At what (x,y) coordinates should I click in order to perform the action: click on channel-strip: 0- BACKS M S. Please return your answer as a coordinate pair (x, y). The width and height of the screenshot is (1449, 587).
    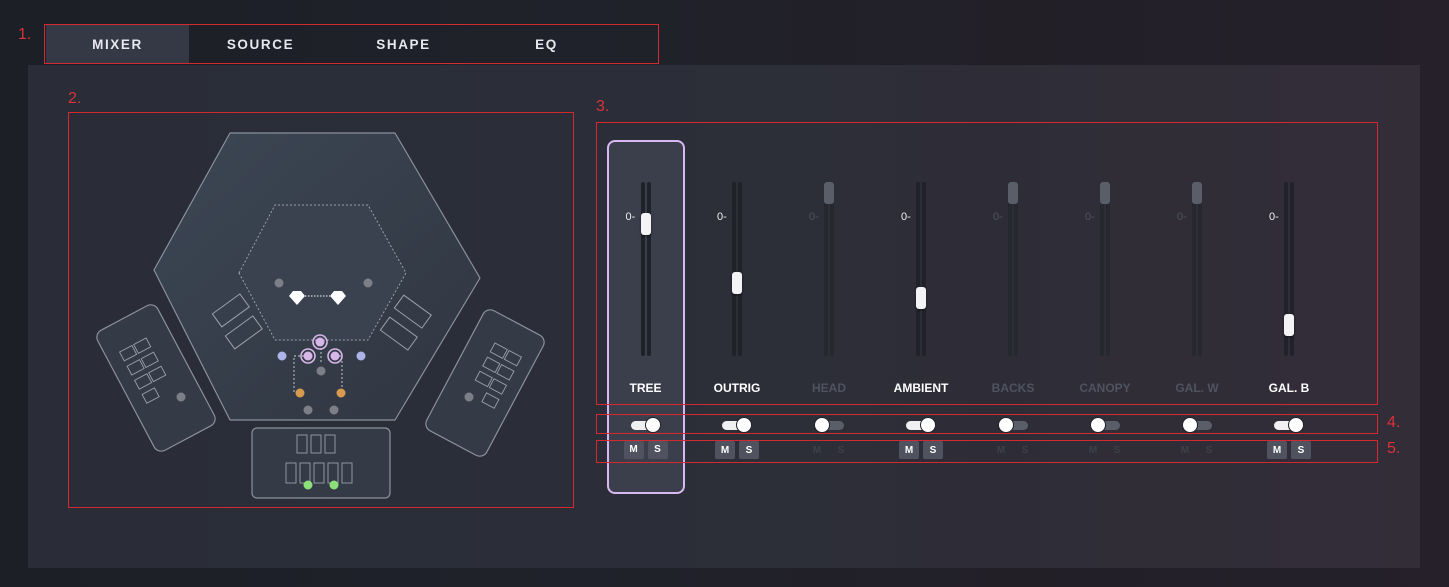
    Looking at the image, I should click on (1013, 317).